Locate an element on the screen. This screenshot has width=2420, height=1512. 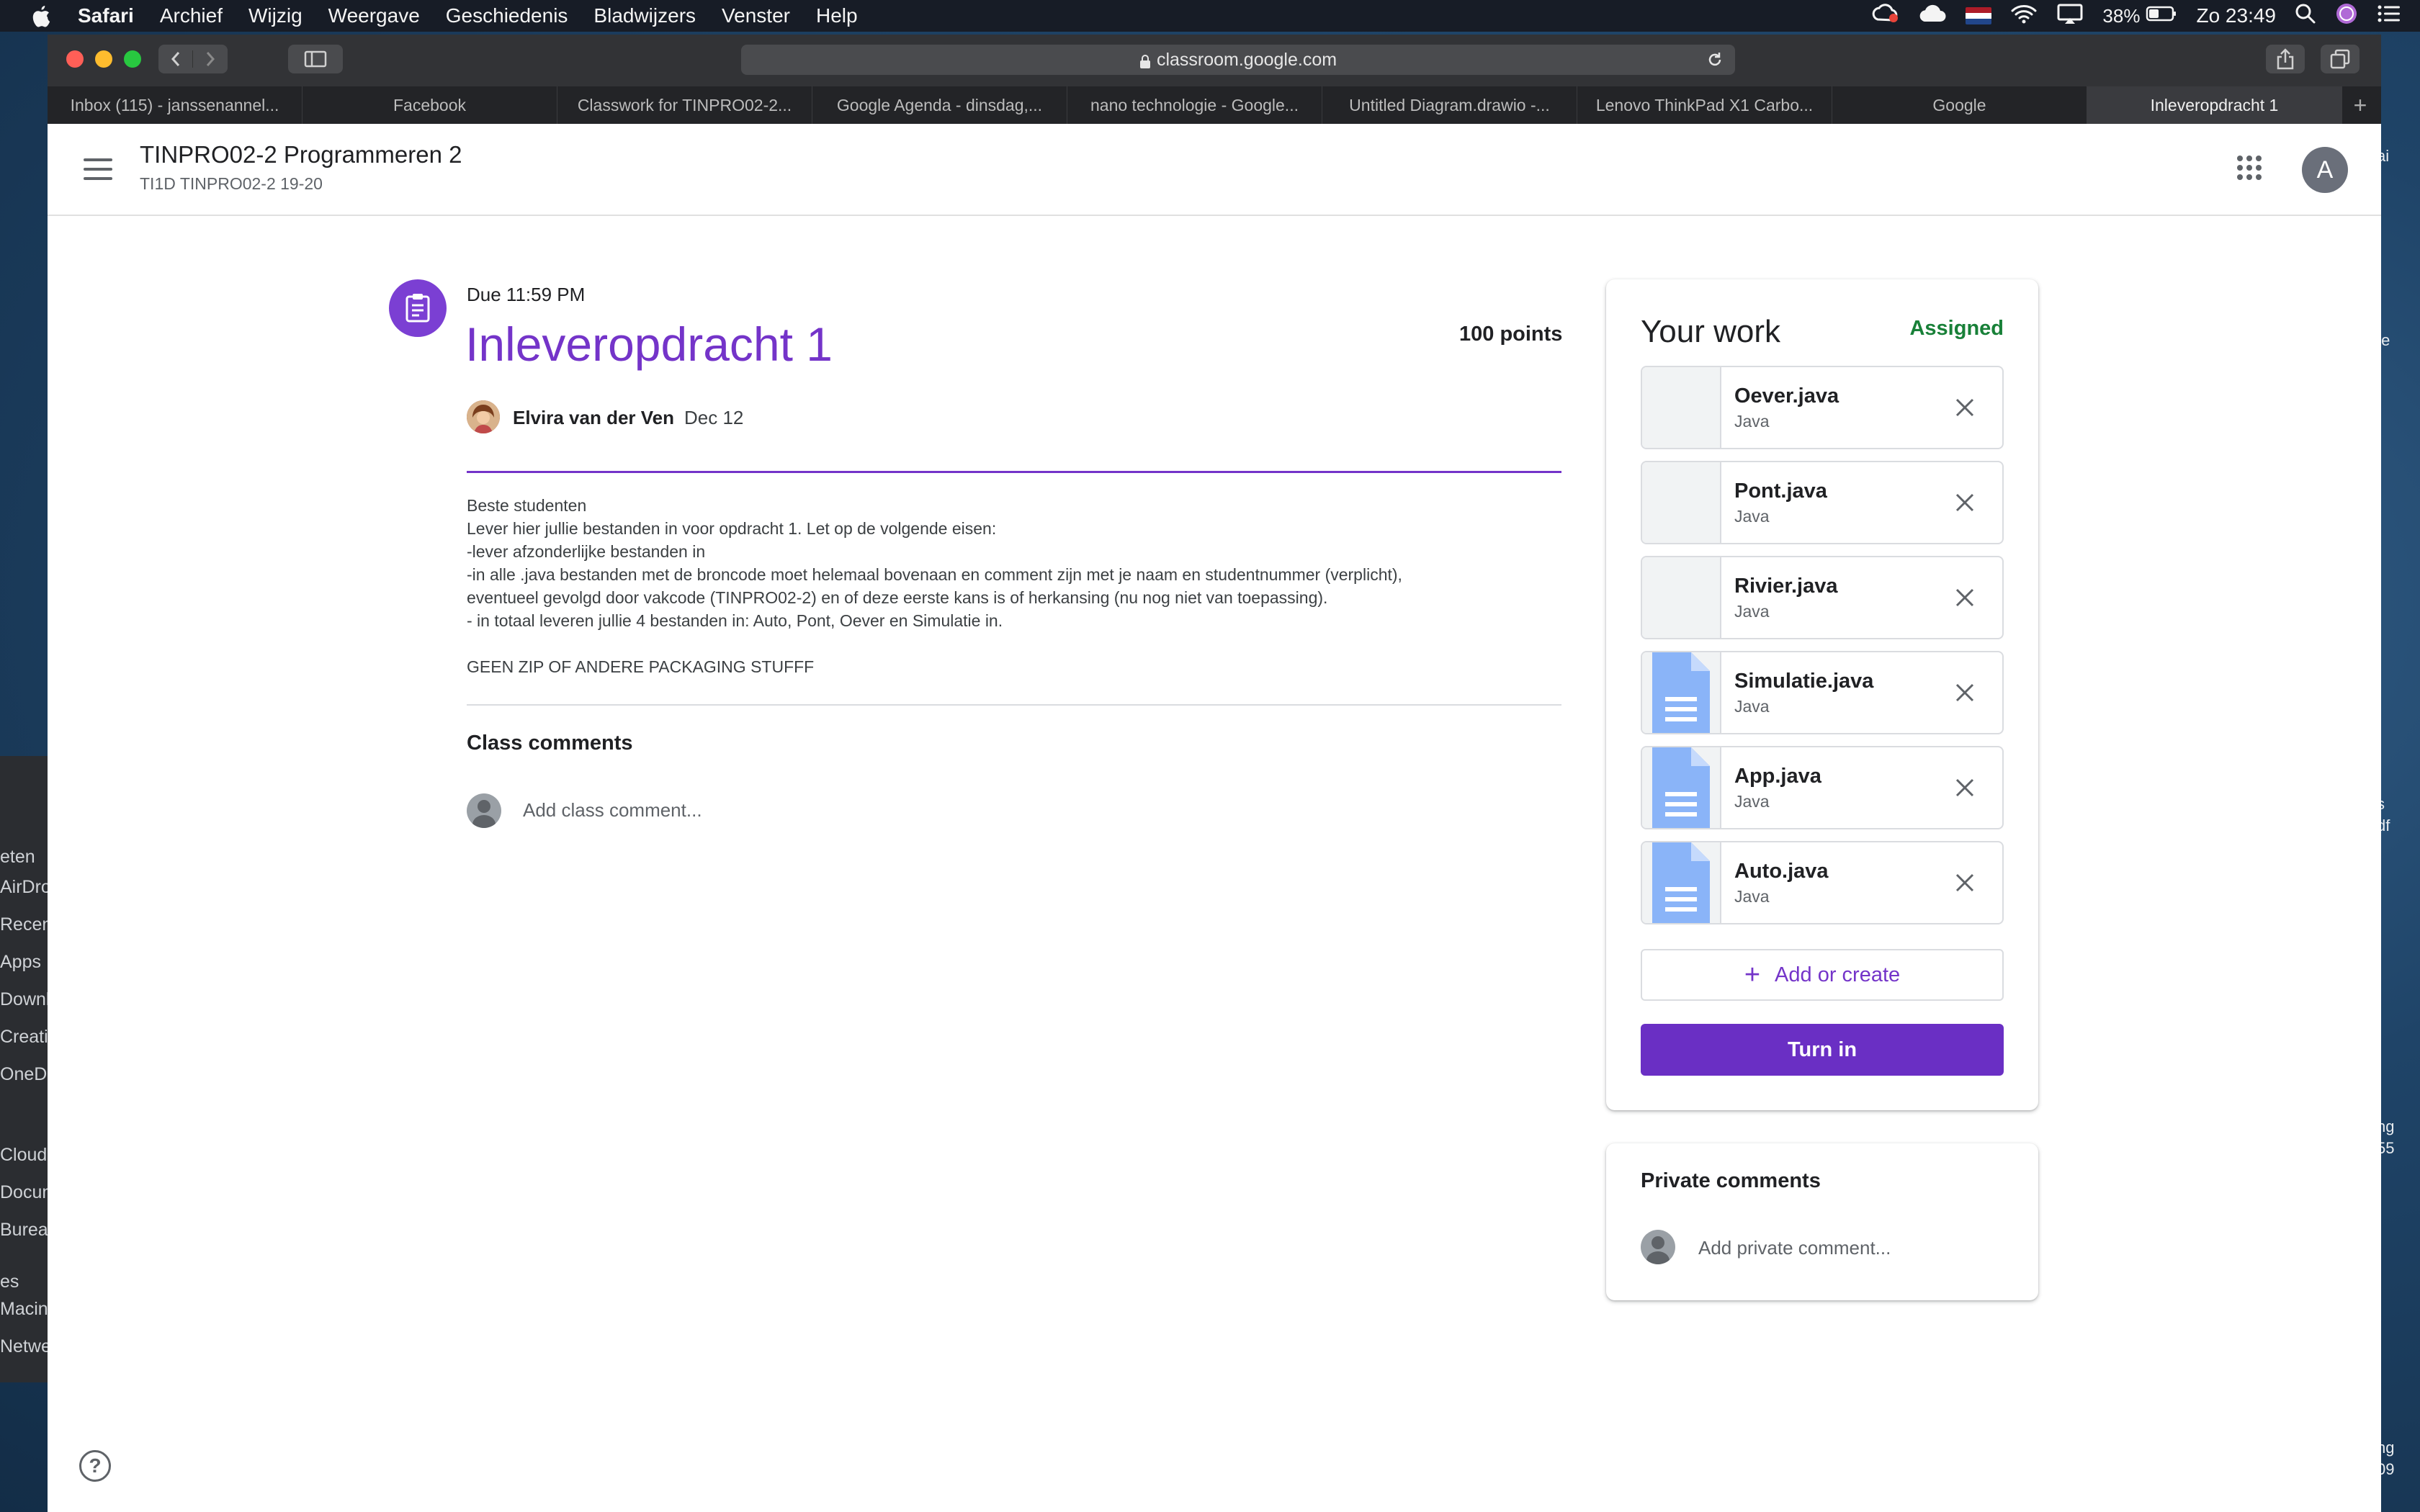
turn-in-button: Turn in is located at coordinates (1822, 1050).